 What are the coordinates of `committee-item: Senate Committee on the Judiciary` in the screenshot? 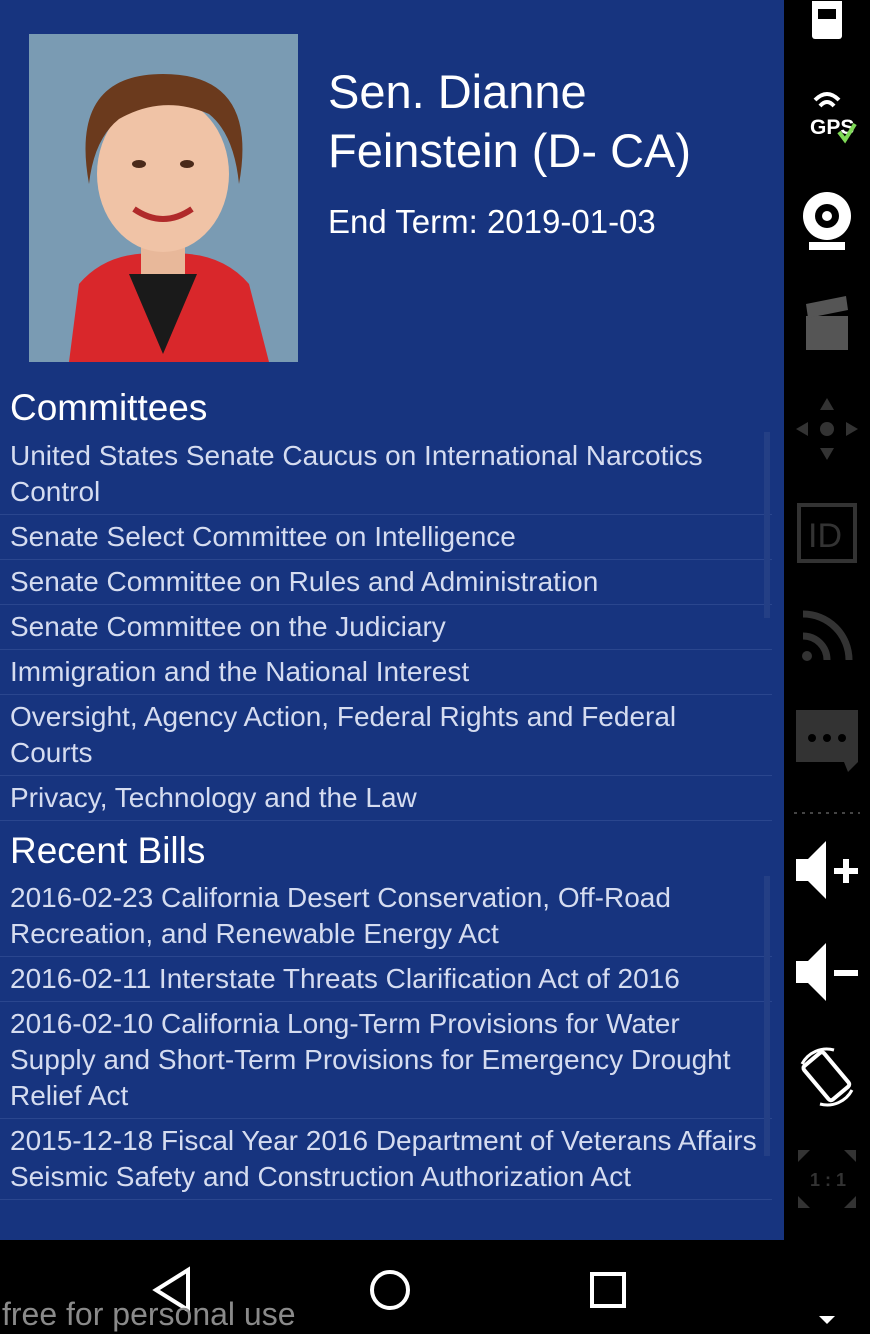 It's located at (386, 627).